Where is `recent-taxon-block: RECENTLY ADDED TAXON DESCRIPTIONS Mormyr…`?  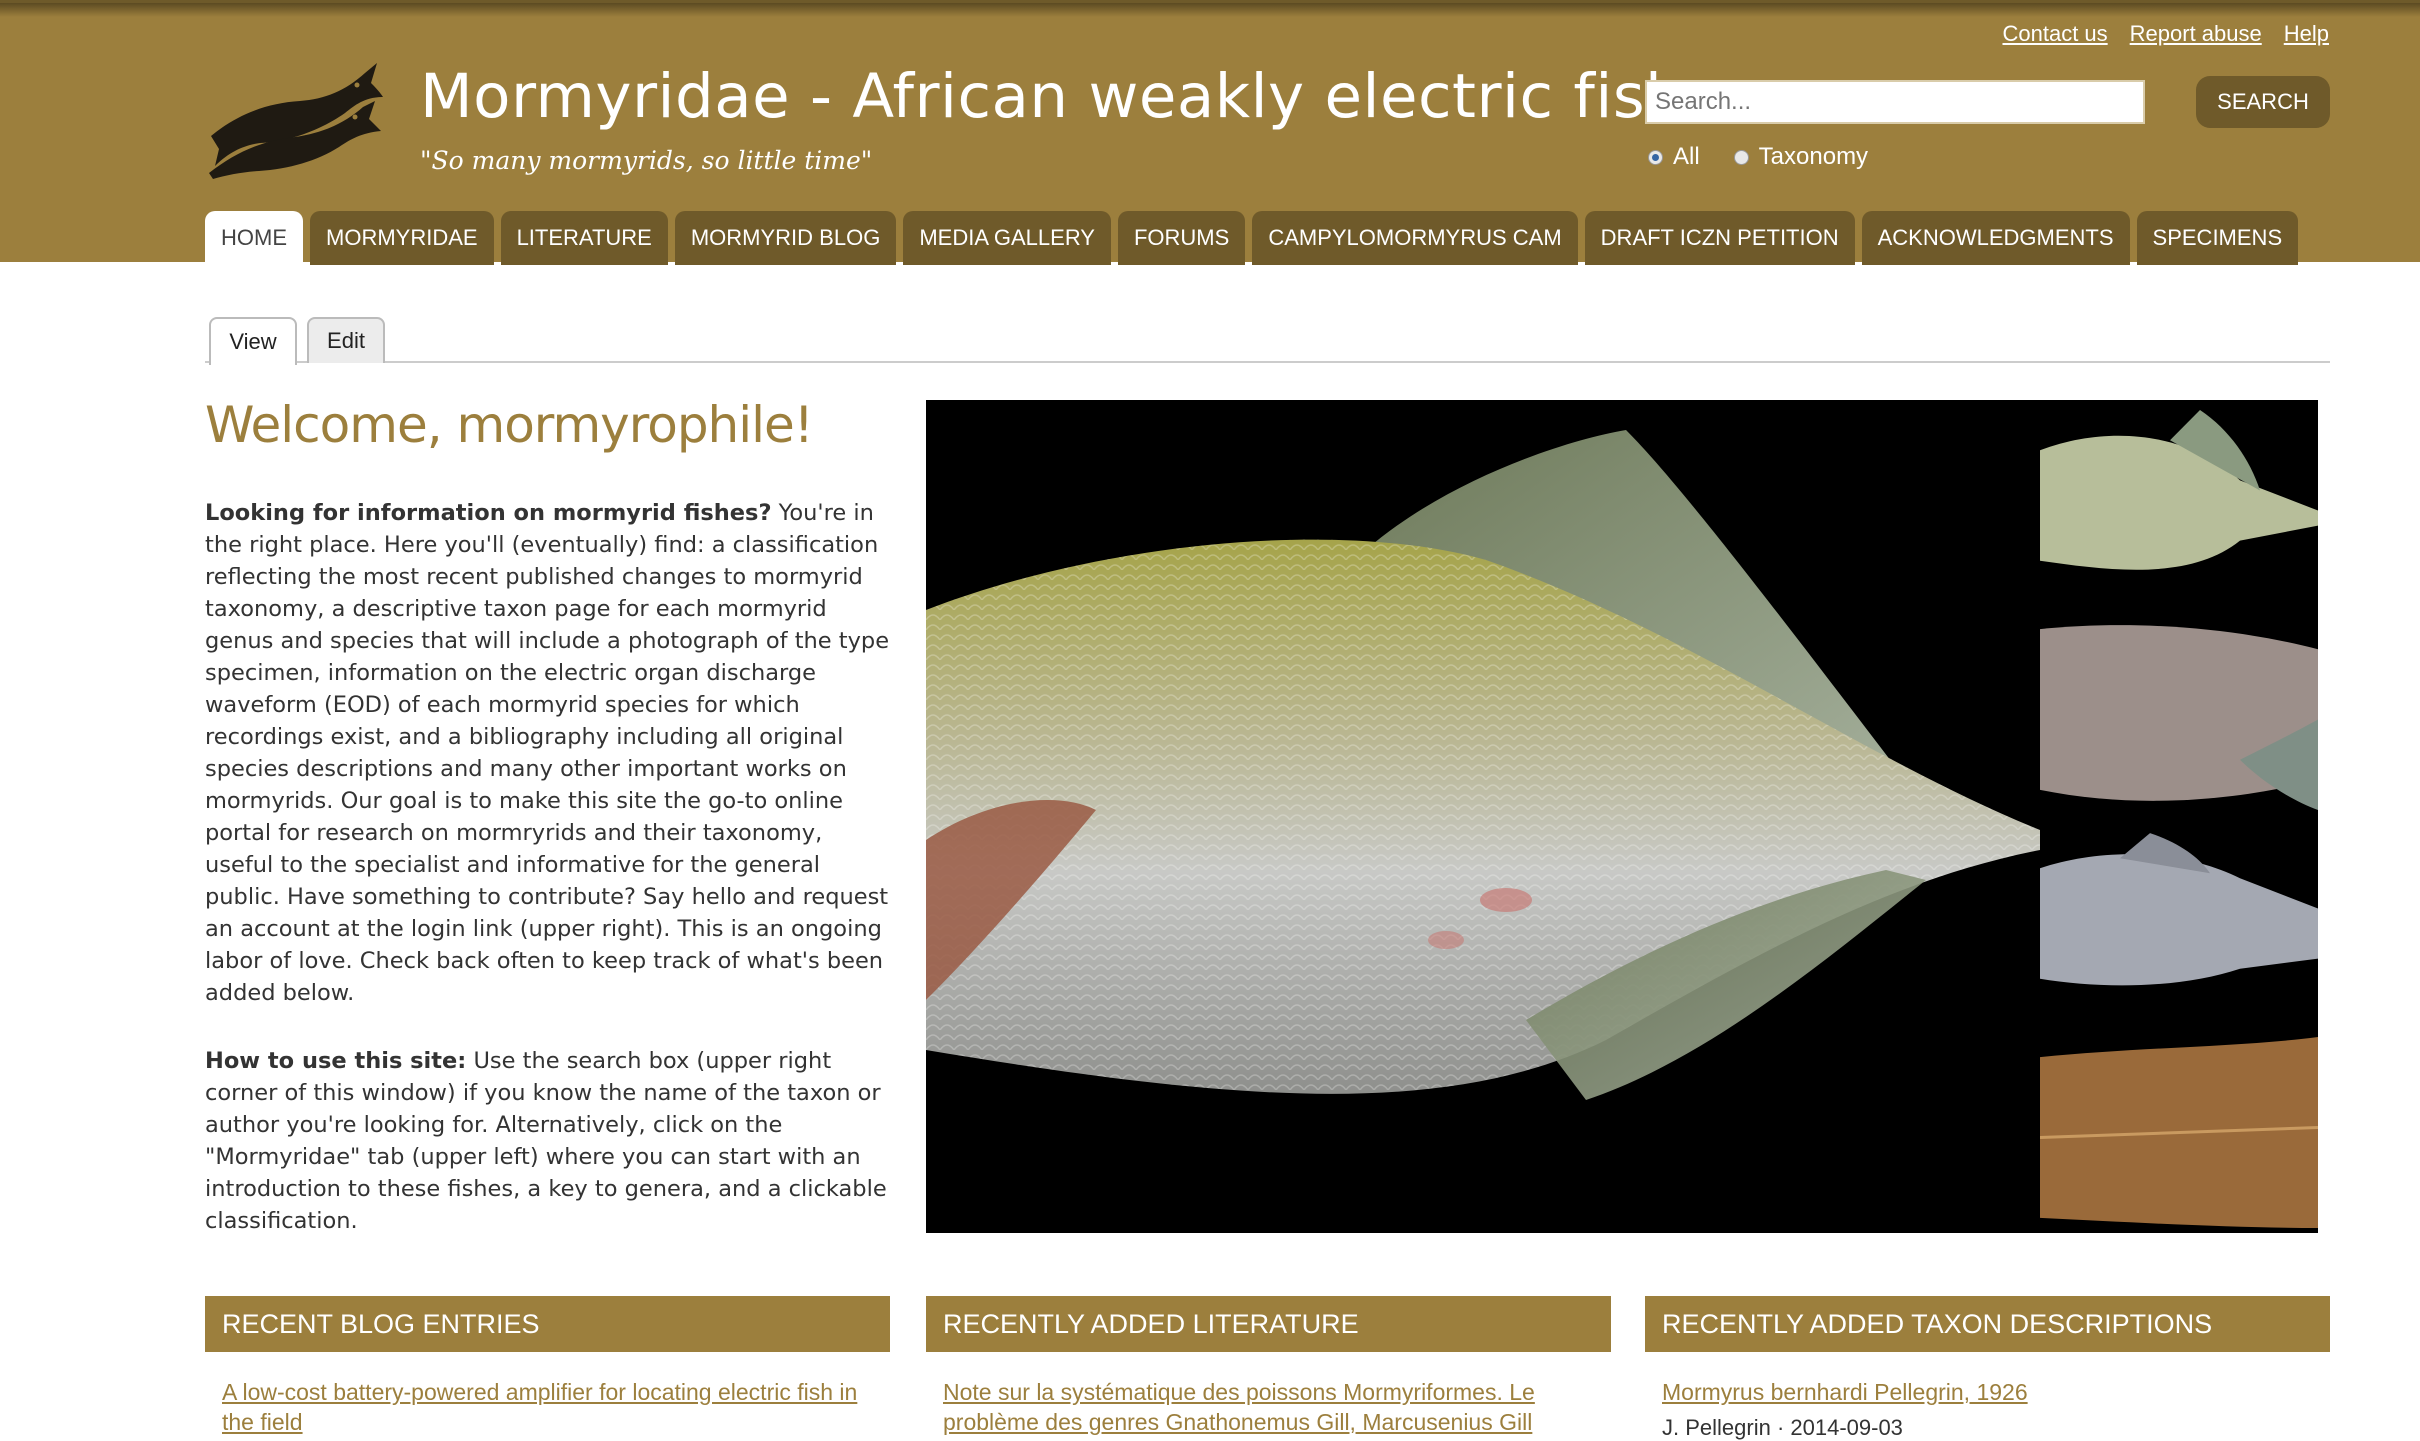 recent-taxon-block: RECENTLY ADDED TAXON DESCRIPTIONS Mormyr… is located at coordinates (1987, 1368).